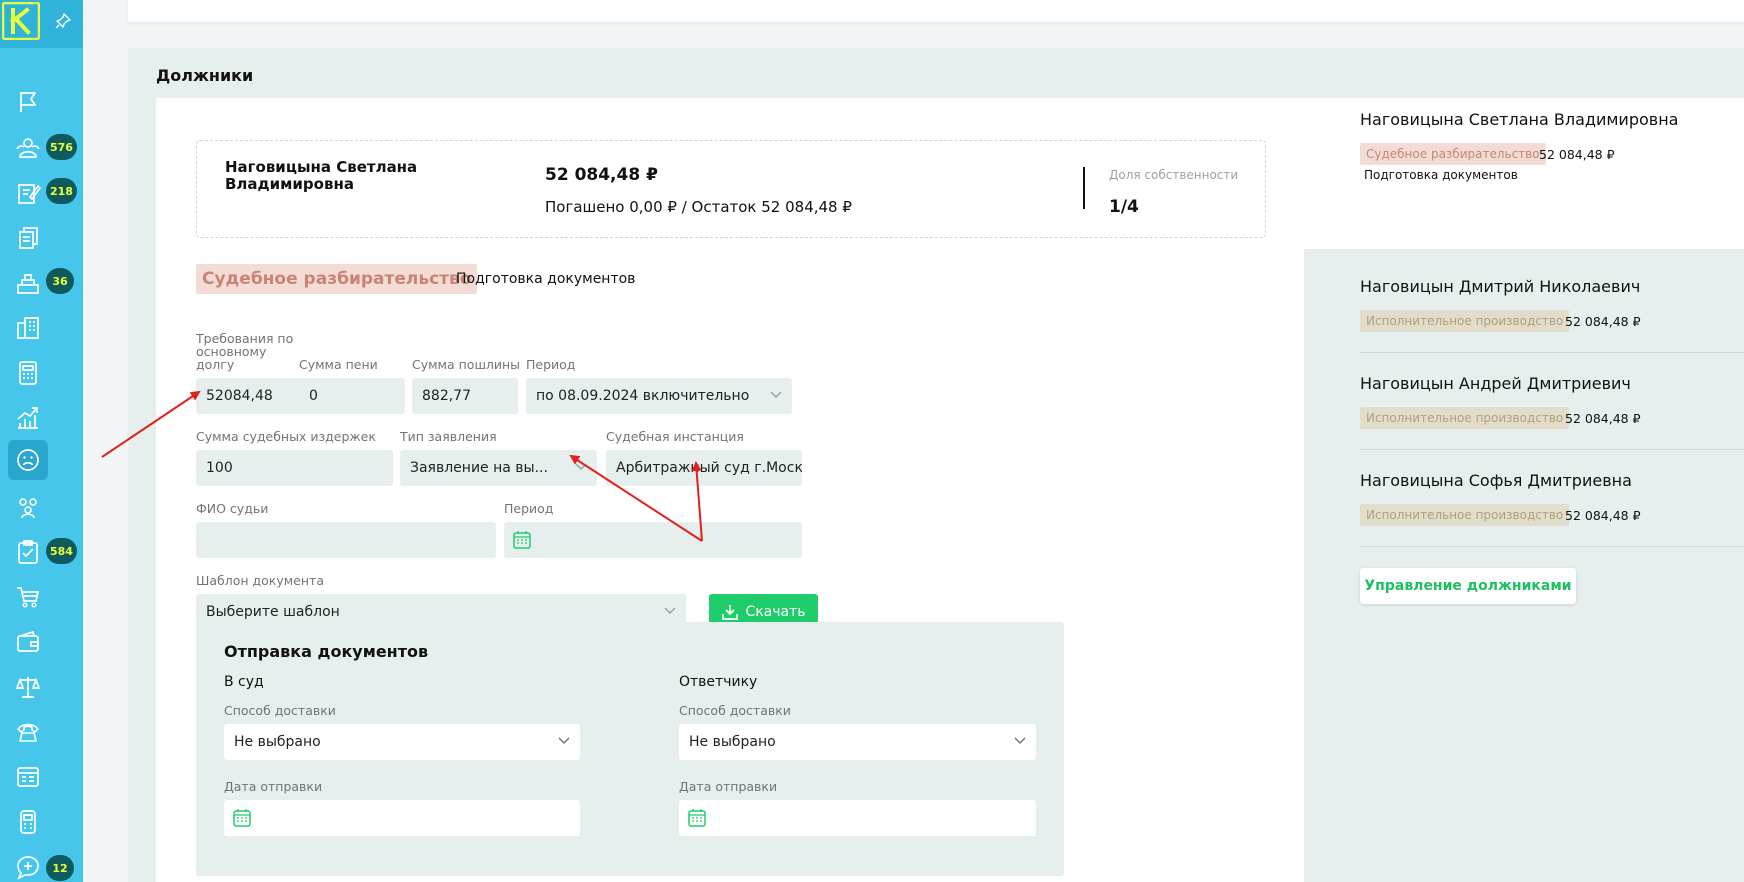 The width and height of the screenshot is (1744, 882). What do you see at coordinates (601, 175) in the screenshot?
I see `debt-amount: 52 084,48 ₽` at bounding box center [601, 175].